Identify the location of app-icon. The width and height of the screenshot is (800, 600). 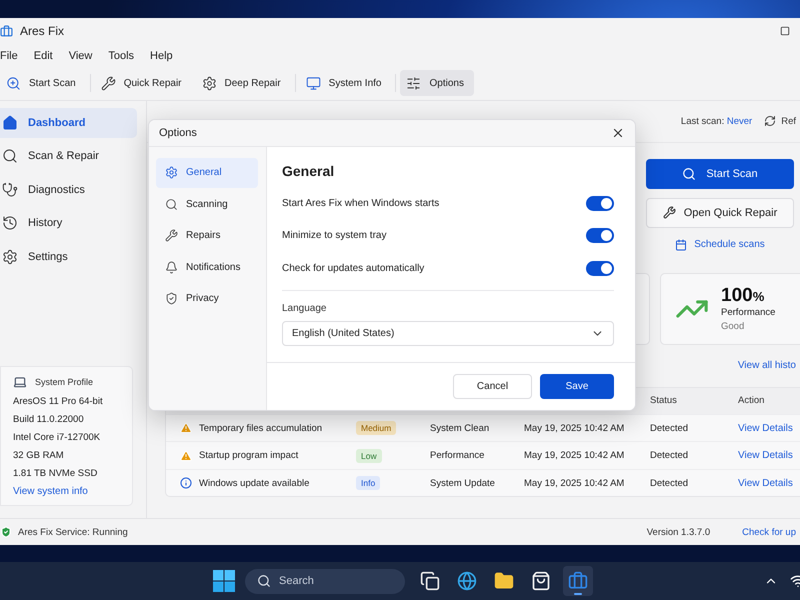
(6, 31).